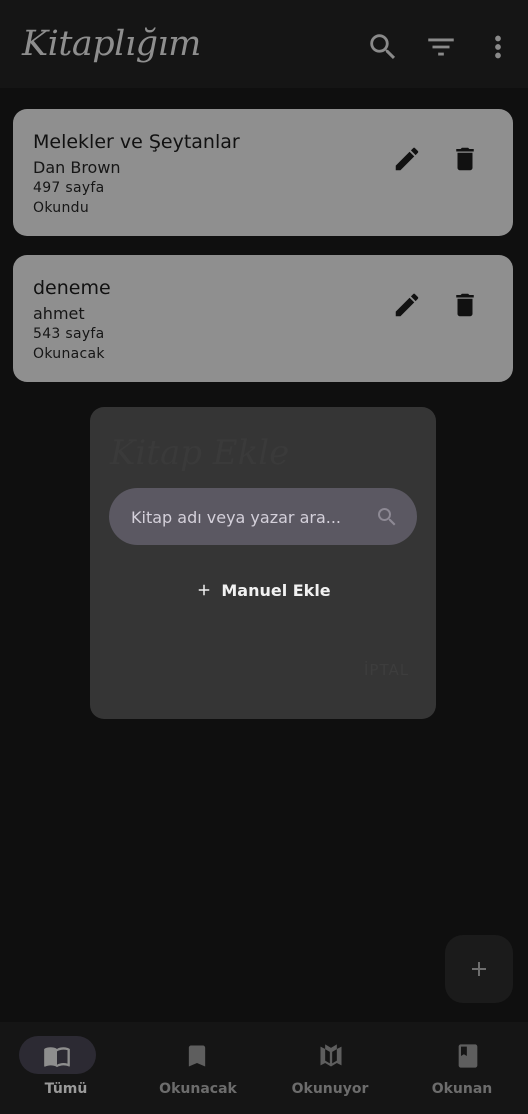  Describe the element at coordinates (77, 167) in the screenshot. I see `book-author: Dan Brown` at that location.